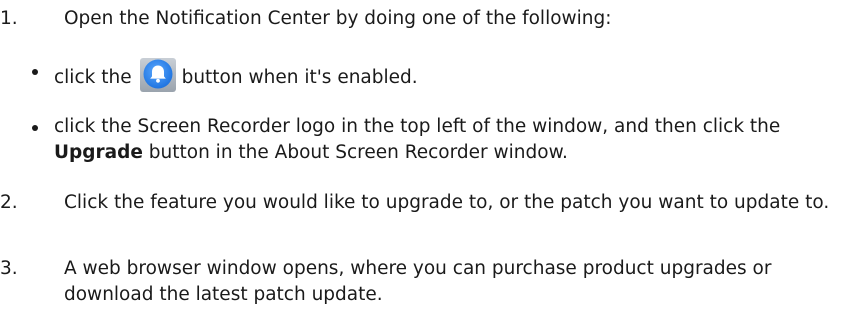  Describe the element at coordinates (93, 77) in the screenshot. I see `bullet-text-before: click the` at that location.